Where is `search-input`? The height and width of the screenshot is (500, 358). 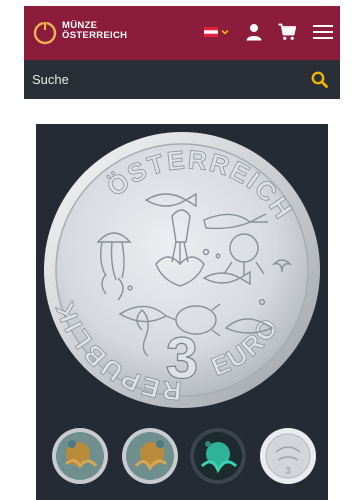 search-input is located at coordinates (164, 79).